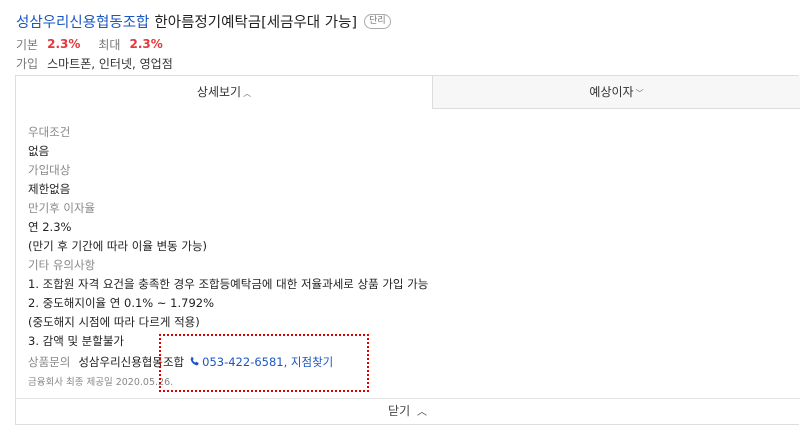 Image resolution: width=800 pixels, height=425 pixels. Describe the element at coordinates (118, 246) in the screenshot. I see `maturity-note: (만기 후 기간에 따라 이율 변동 가능)` at that location.